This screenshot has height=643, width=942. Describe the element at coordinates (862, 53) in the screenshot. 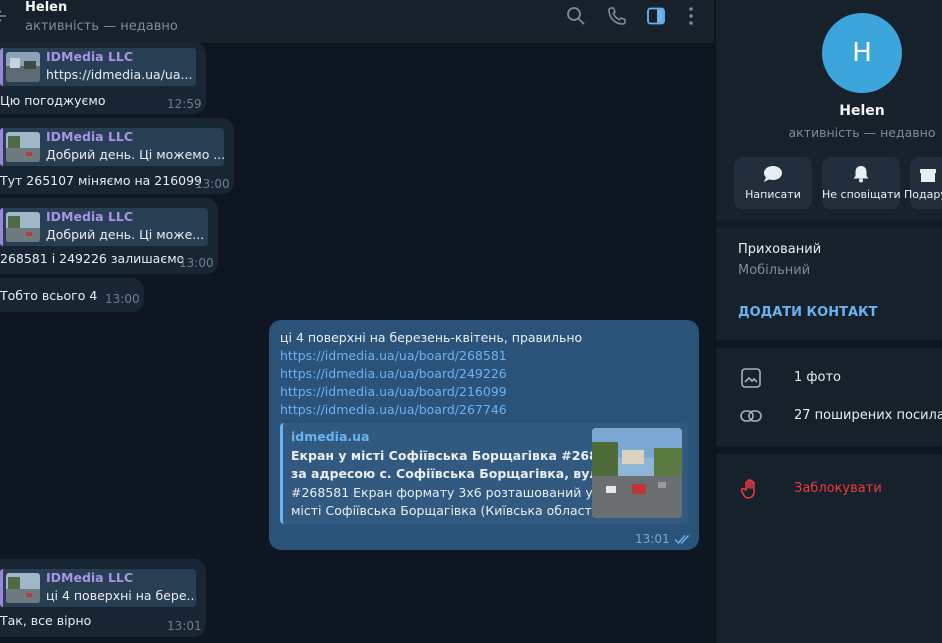

I see `avatar: H` at that location.